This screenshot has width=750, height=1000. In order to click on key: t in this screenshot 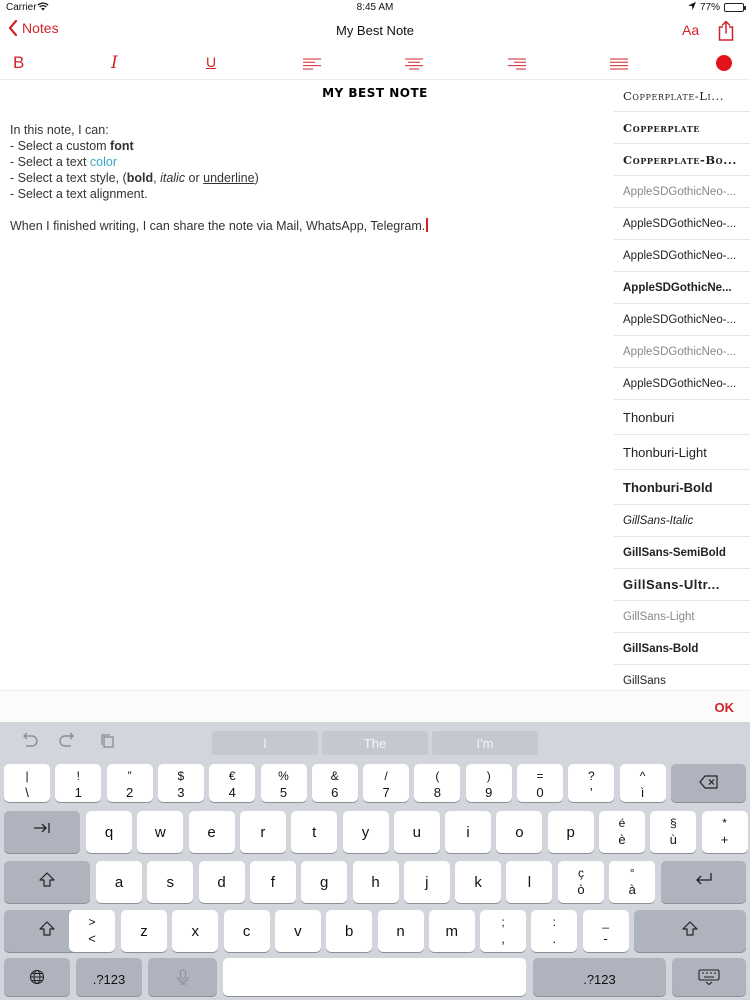, I will do `click(314, 832)`.